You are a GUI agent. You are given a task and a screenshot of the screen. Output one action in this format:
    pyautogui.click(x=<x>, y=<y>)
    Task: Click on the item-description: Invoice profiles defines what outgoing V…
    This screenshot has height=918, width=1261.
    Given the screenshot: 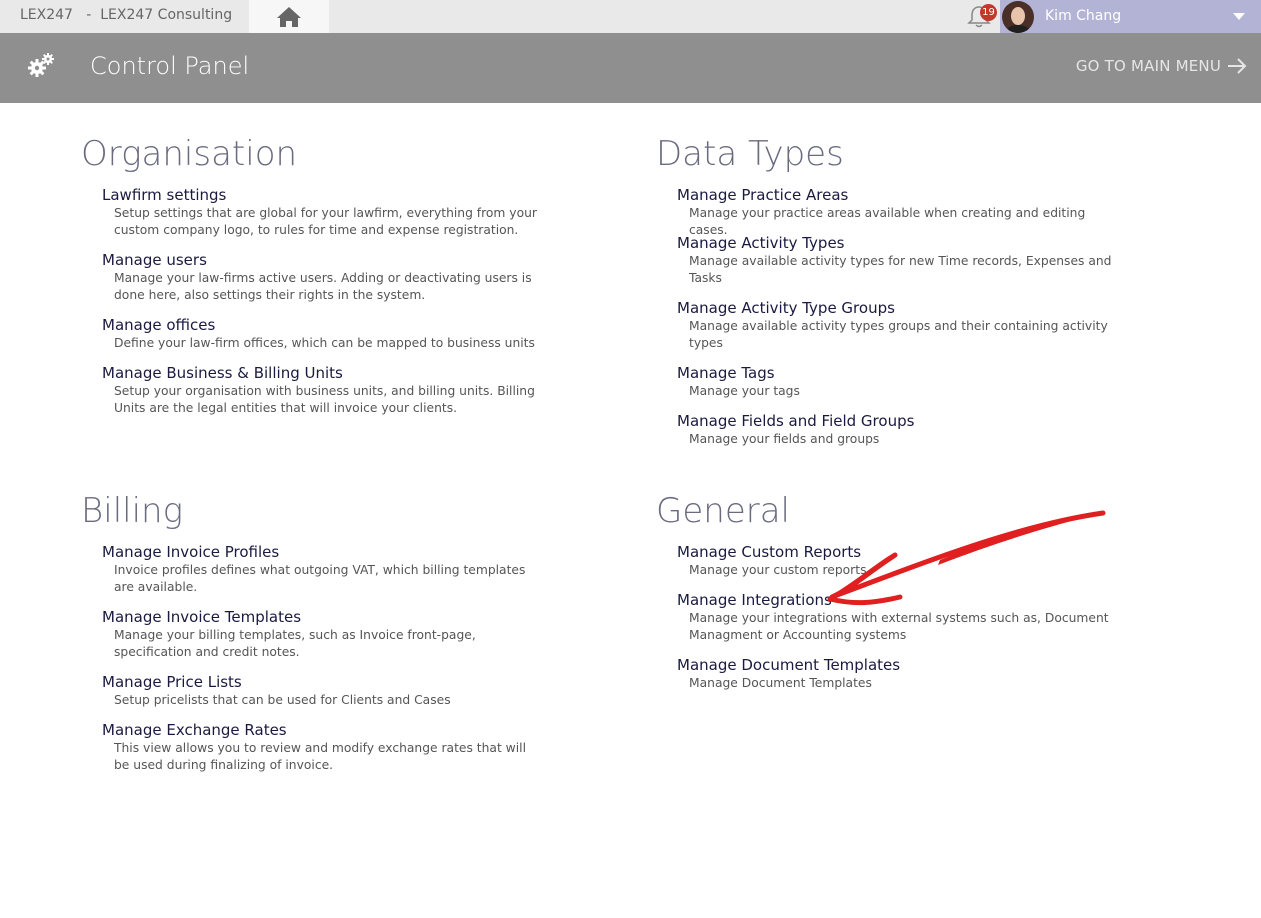 What is the action you would take?
    pyautogui.click(x=320, y=578)
    